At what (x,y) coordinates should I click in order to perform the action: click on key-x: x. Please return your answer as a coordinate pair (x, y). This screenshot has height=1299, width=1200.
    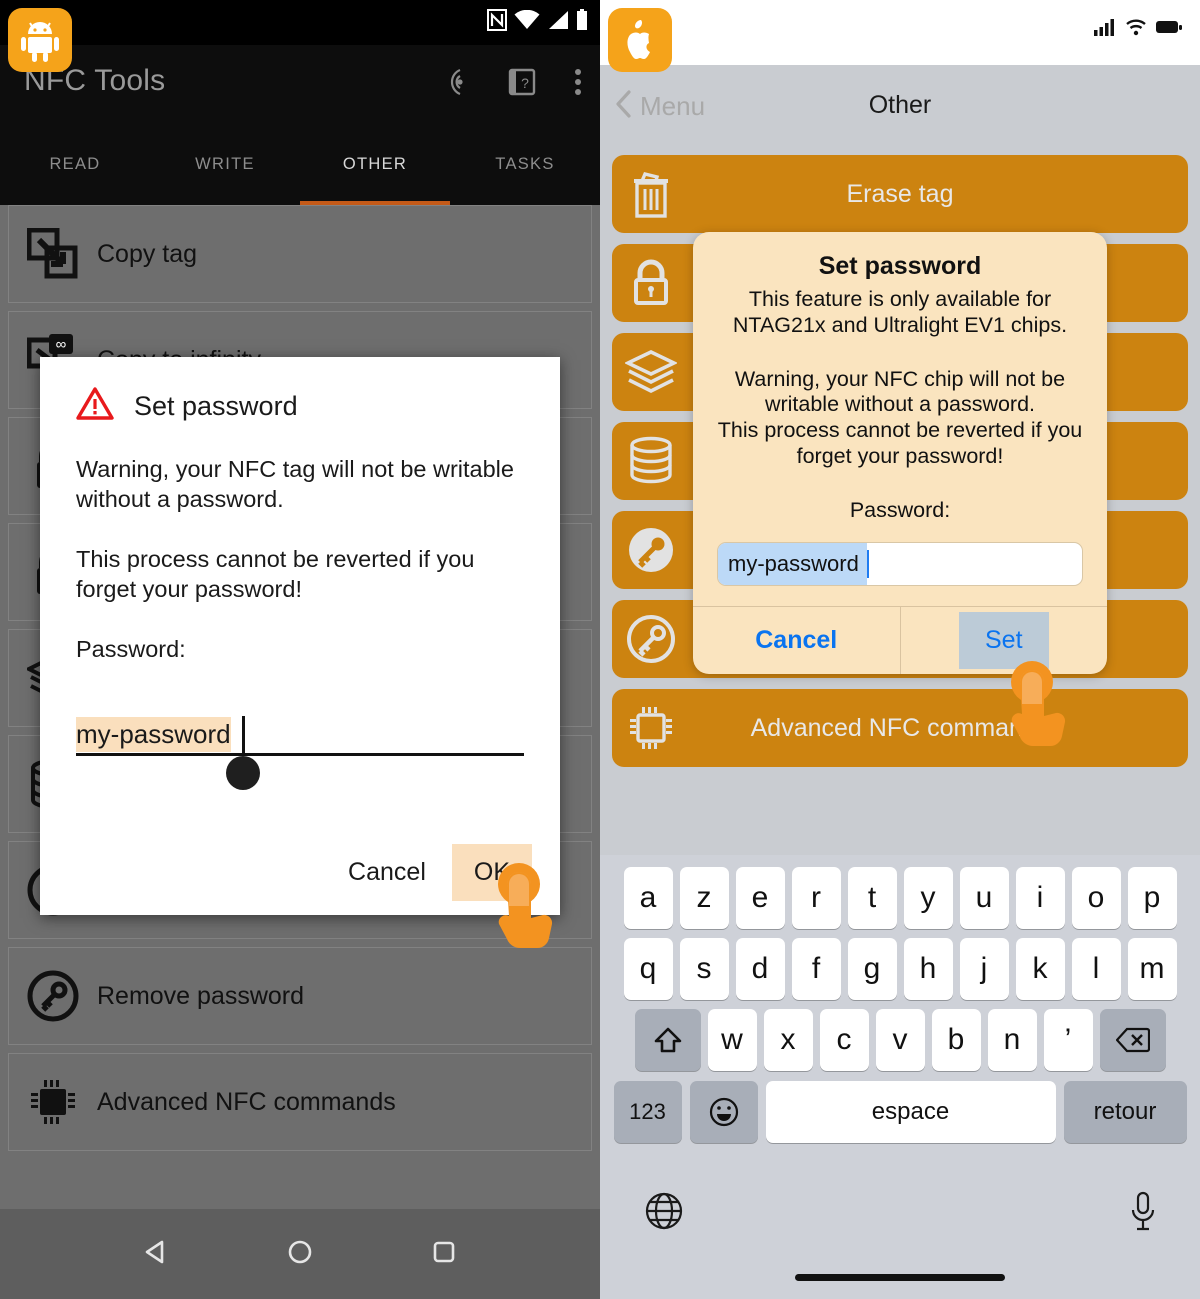
    Looking at the image, I should click on (788, 1040).